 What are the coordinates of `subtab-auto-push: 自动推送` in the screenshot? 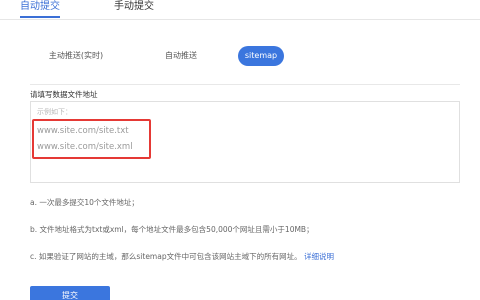 It's located at (181, 56).